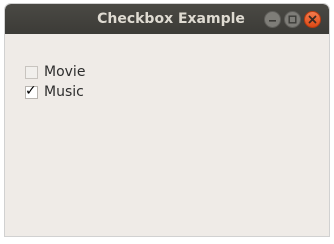 Image resolution: width=334 pixels, height=244 pixels. Describe the element at coordinates (64, 92) in the screenshot. I see `checkbox-label: Music` at that location.